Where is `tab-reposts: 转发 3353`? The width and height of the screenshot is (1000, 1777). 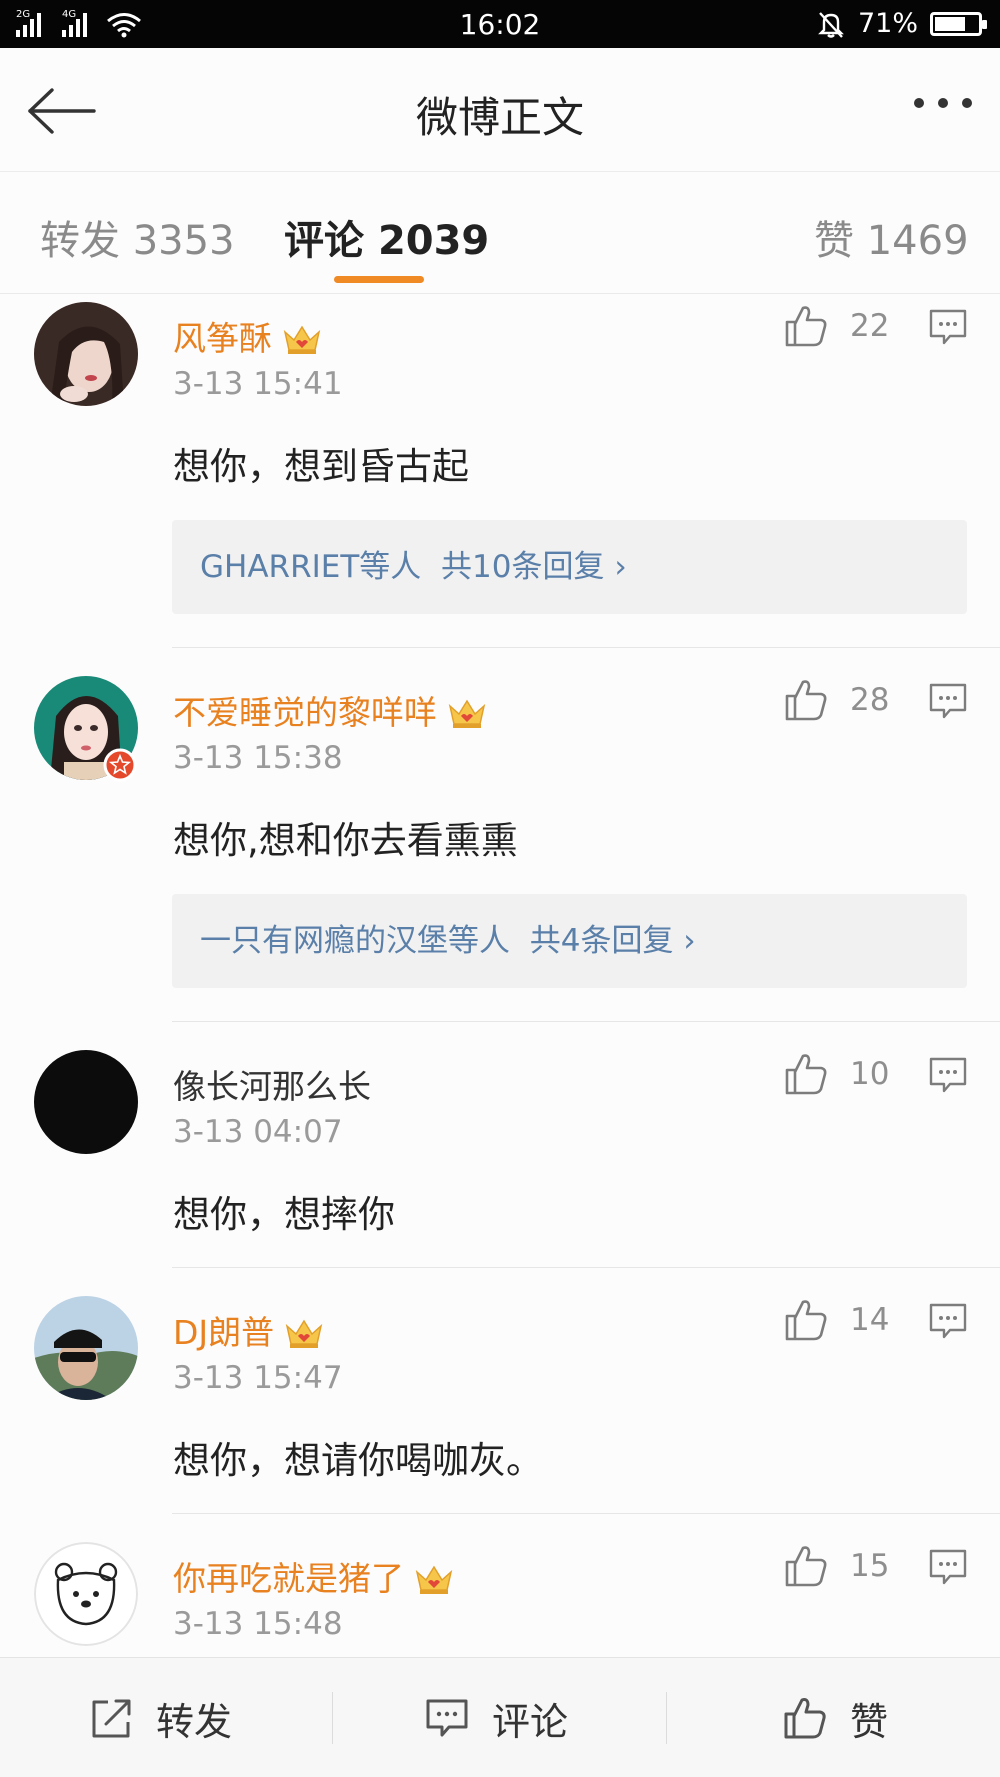 tab-reposts: 转发 3353 is located at coordinates (137, 237).